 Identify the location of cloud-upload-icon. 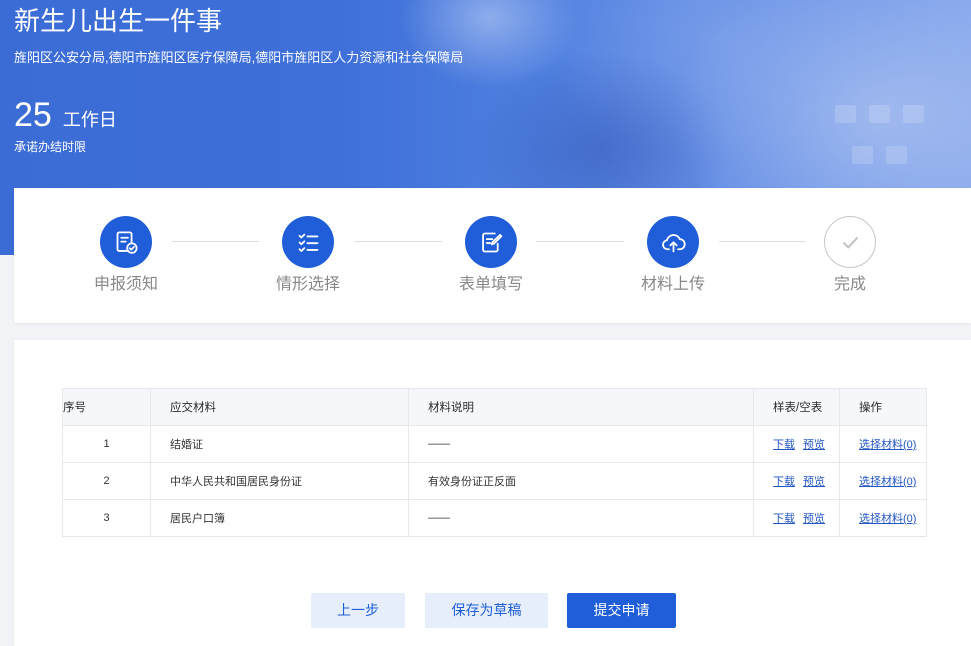
(673, 242).